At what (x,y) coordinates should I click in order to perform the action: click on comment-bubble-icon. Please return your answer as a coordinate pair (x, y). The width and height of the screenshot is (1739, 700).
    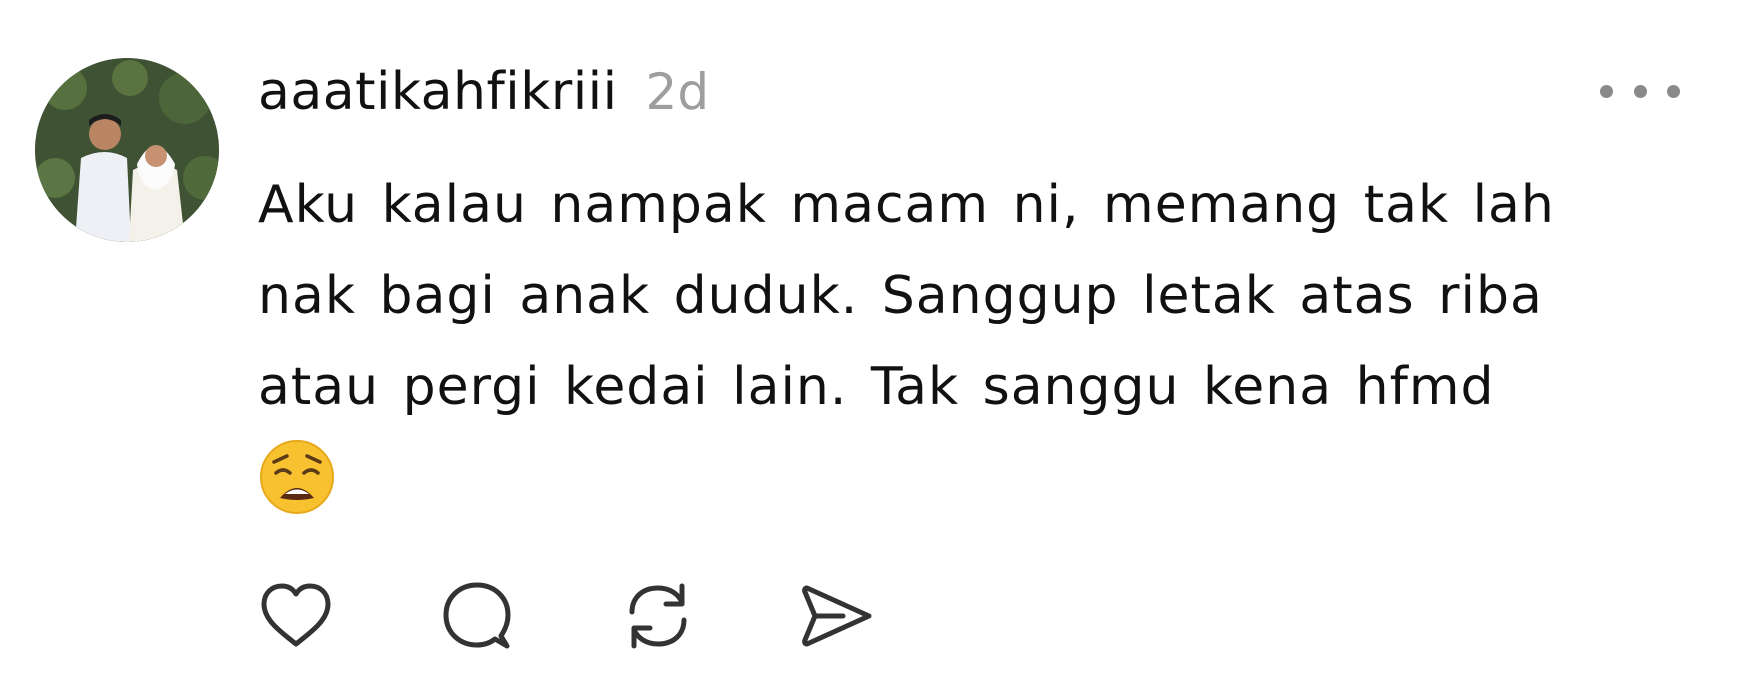
    Looking at the image, I should click on (477, 615).